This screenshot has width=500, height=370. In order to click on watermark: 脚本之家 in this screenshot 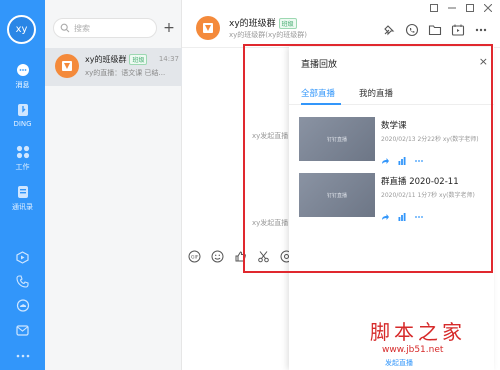, I will do `click(418, 332)`.